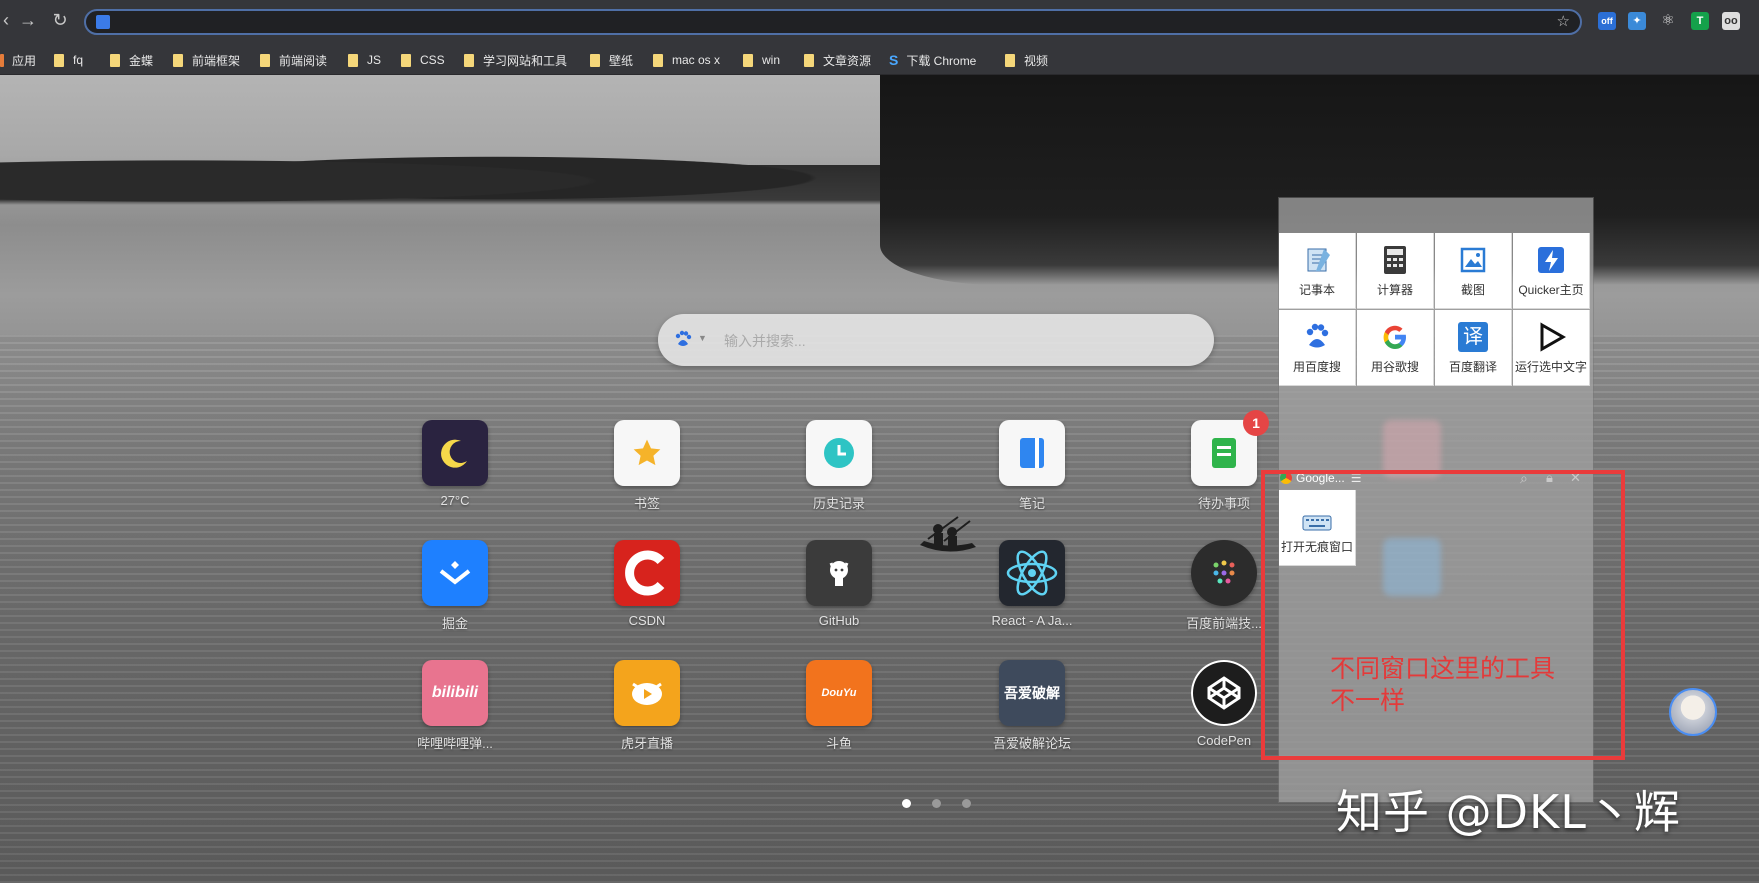 The image size is (1759, 883). Describe the element at coordinates (1472, 290) in the screenshot. I see `quicker-action-label: 截图` at that location.